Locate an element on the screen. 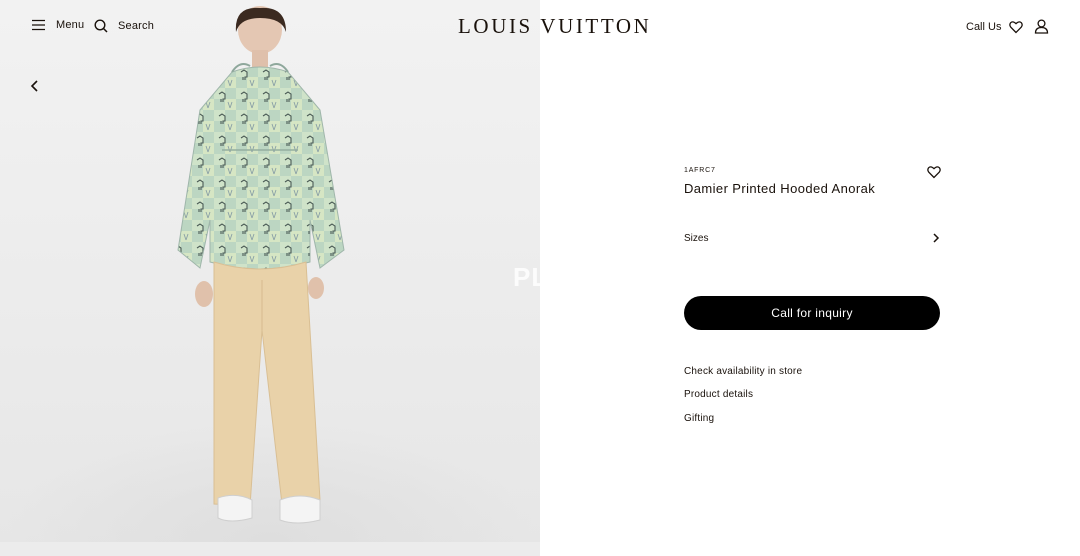 The image size is (1080, 556). menu-button: Menu is located at coordinates (58, 25).